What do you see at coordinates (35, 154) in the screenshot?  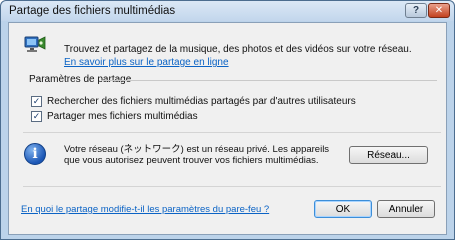 I see `info-icon: i` at bounding box center [35, 154].